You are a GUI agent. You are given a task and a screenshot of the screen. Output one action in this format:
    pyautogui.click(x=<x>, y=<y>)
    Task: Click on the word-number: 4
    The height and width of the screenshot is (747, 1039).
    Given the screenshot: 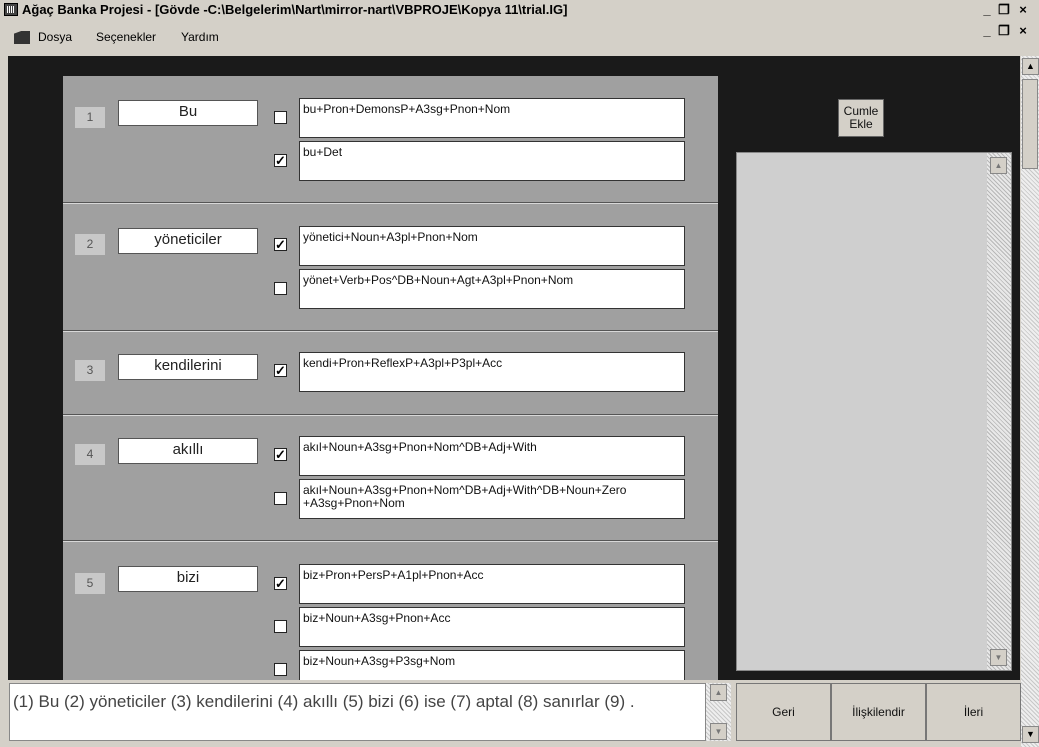 What is the action you would take?
    pyautogui.click(x=90, y=454)
    